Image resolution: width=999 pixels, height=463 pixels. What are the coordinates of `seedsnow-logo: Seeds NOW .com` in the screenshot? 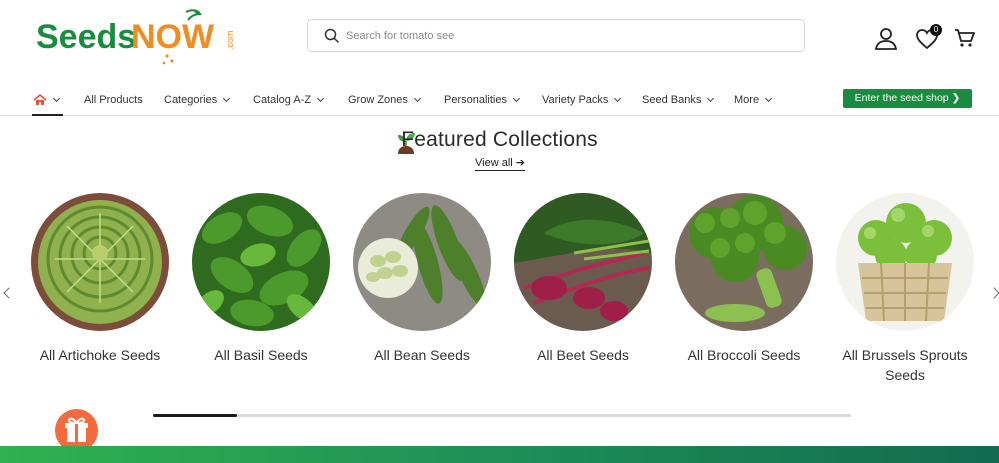 It's located at (138, 37).